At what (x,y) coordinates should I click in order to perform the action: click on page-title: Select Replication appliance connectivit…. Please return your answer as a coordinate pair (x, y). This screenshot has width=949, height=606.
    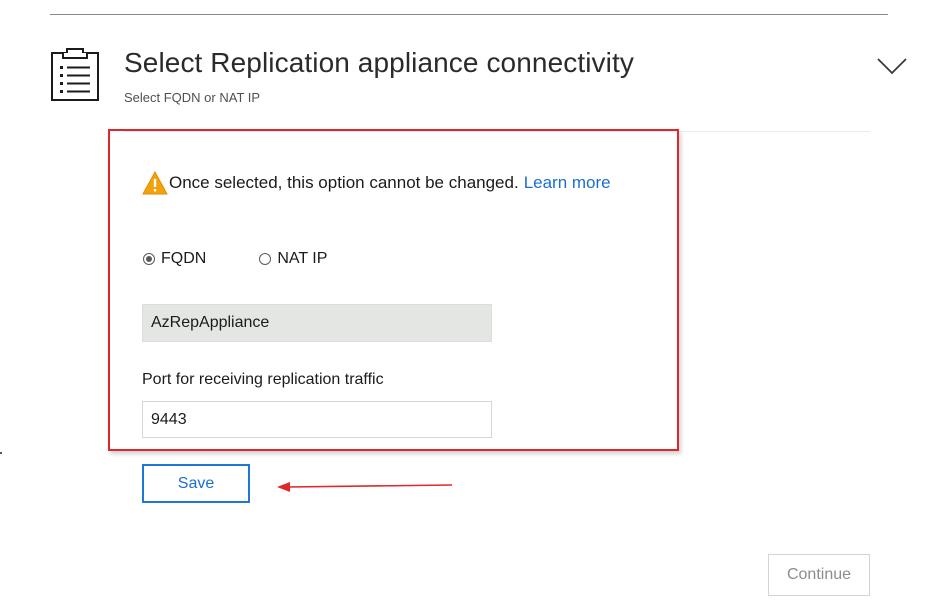
    Looking at the image, I should click on (379, 62).